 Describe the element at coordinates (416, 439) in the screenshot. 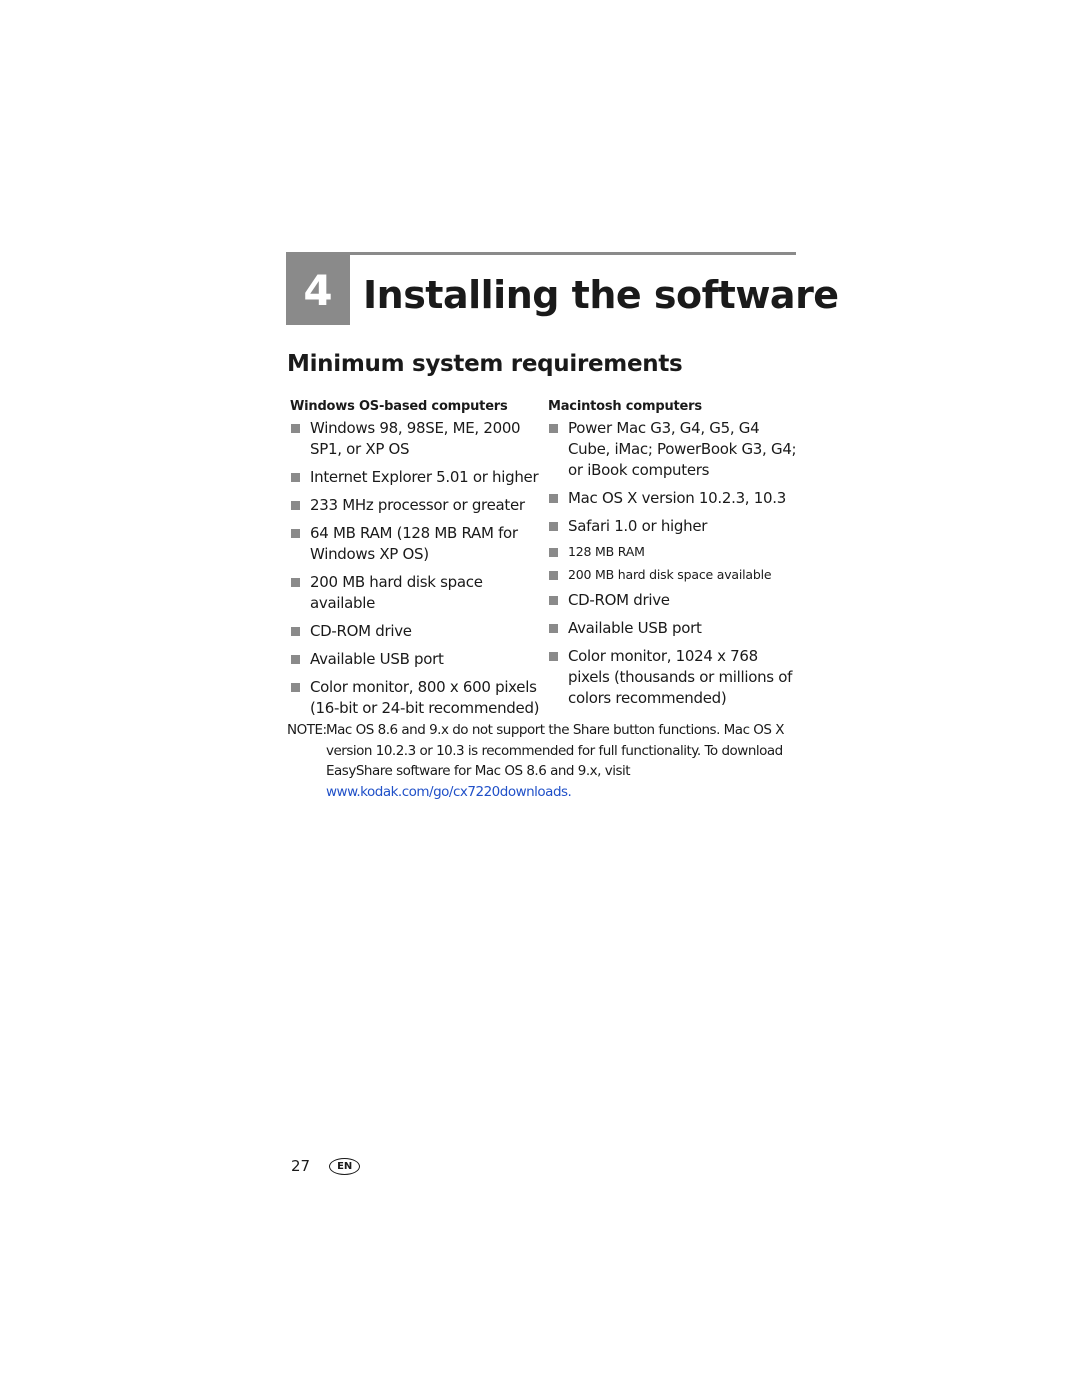

I see `list-item: Windows 98, 98SE, ME, 2000 SP1, or XP OS` at that location.